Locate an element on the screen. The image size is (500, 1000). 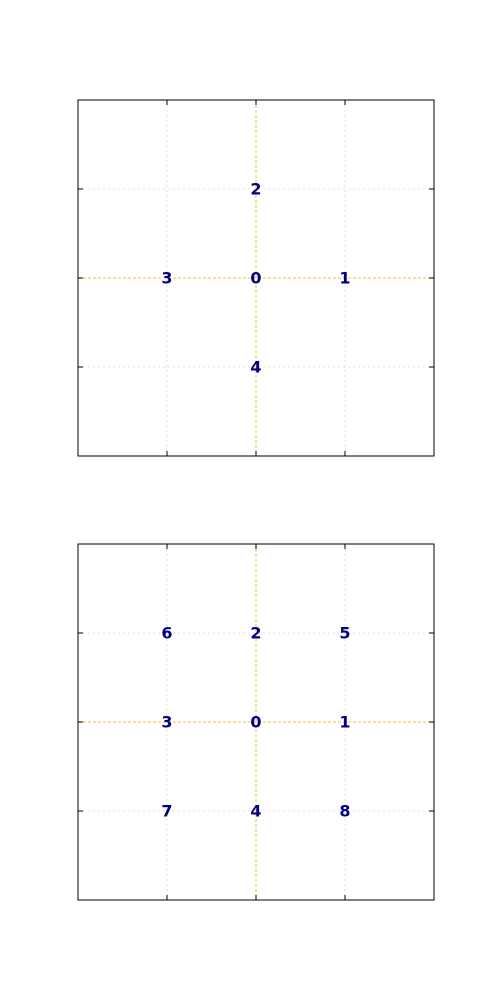
node-label-5: 5 is located at coordinates (344, 633).